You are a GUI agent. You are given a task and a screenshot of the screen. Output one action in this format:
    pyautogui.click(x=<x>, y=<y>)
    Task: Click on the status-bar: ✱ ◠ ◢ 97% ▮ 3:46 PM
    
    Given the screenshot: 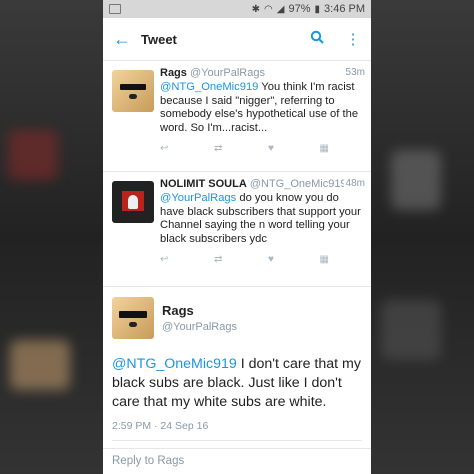 What is the action you would take?
    pyautogui.click(x=237, y=9)
    